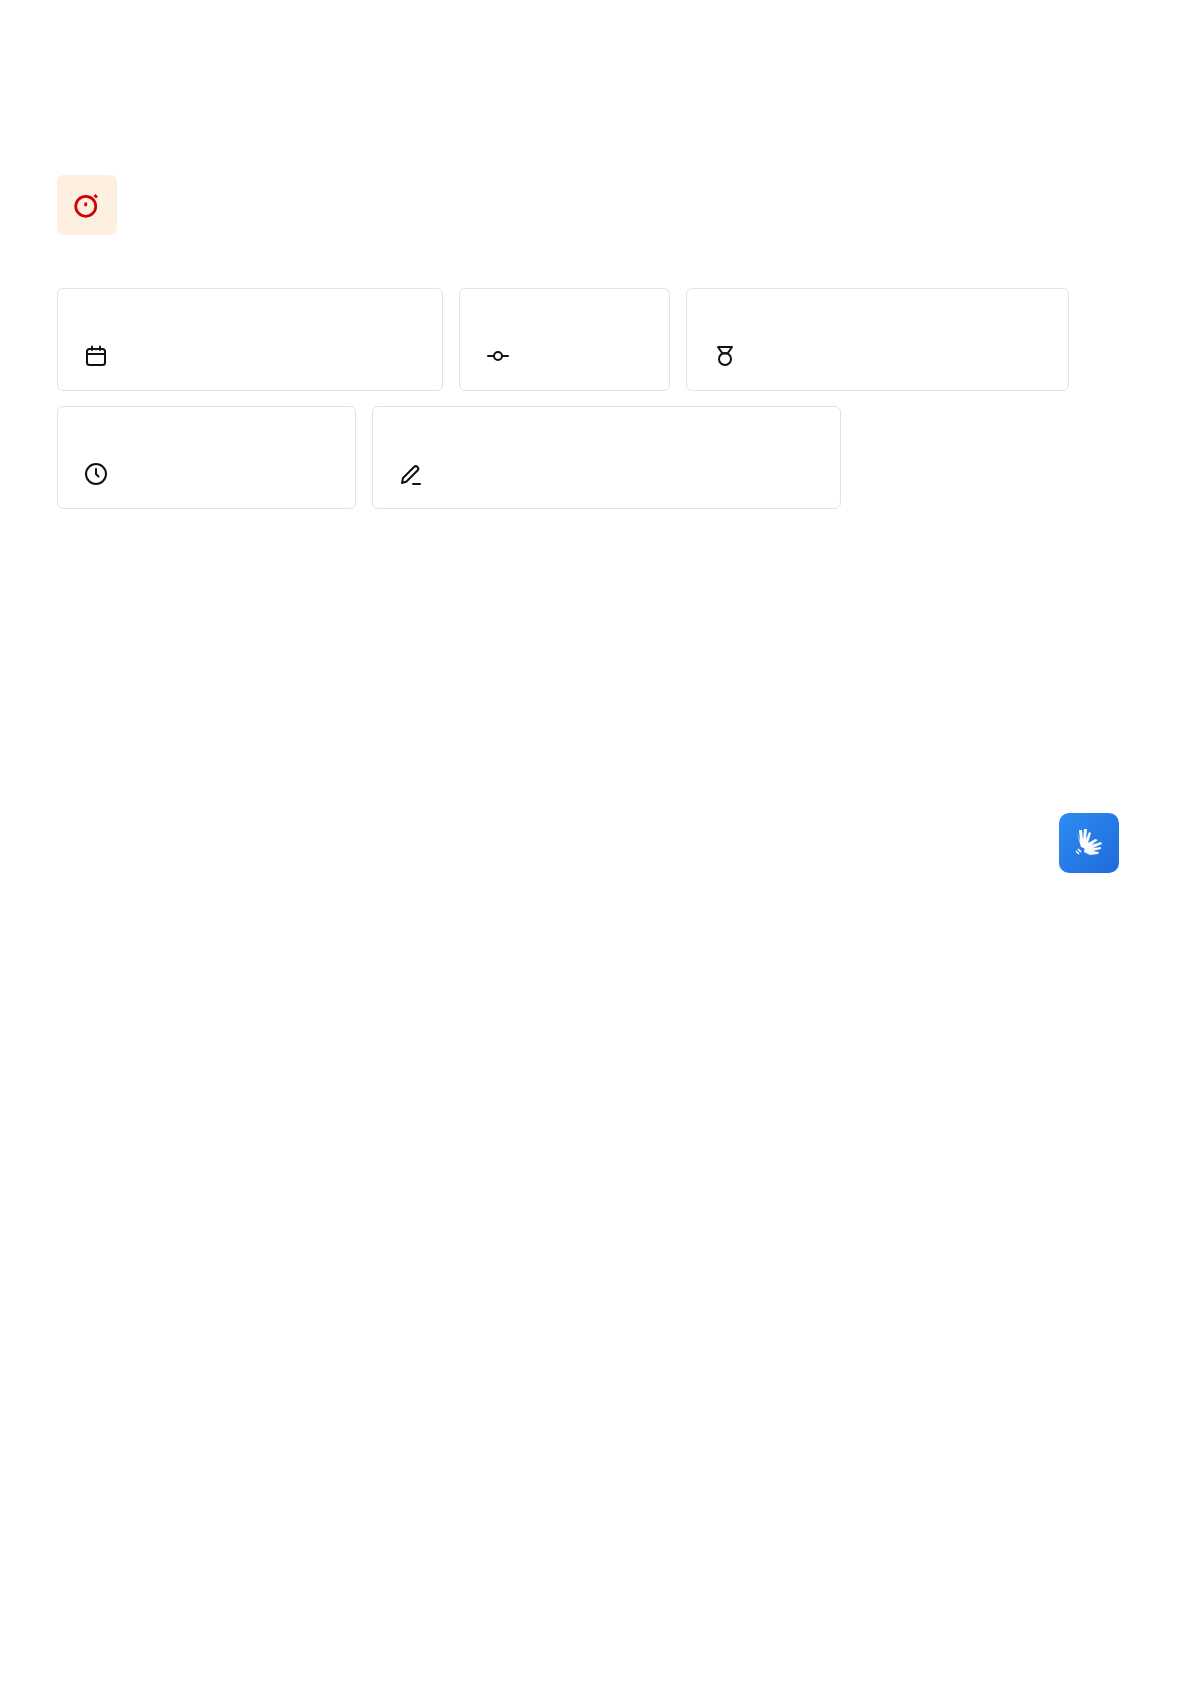  I want to click on pencil-icon, so click(411, 474).